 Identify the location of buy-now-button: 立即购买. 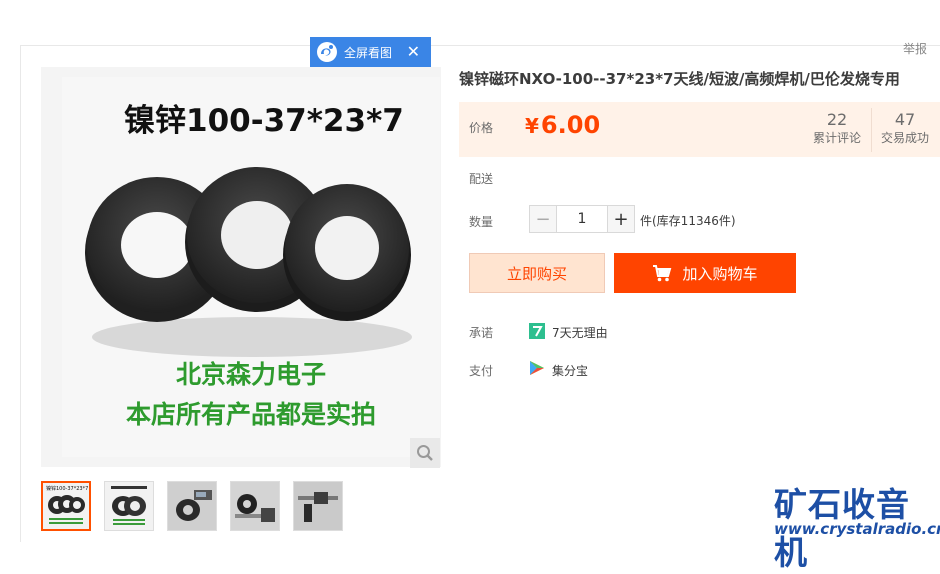
(537, 273).